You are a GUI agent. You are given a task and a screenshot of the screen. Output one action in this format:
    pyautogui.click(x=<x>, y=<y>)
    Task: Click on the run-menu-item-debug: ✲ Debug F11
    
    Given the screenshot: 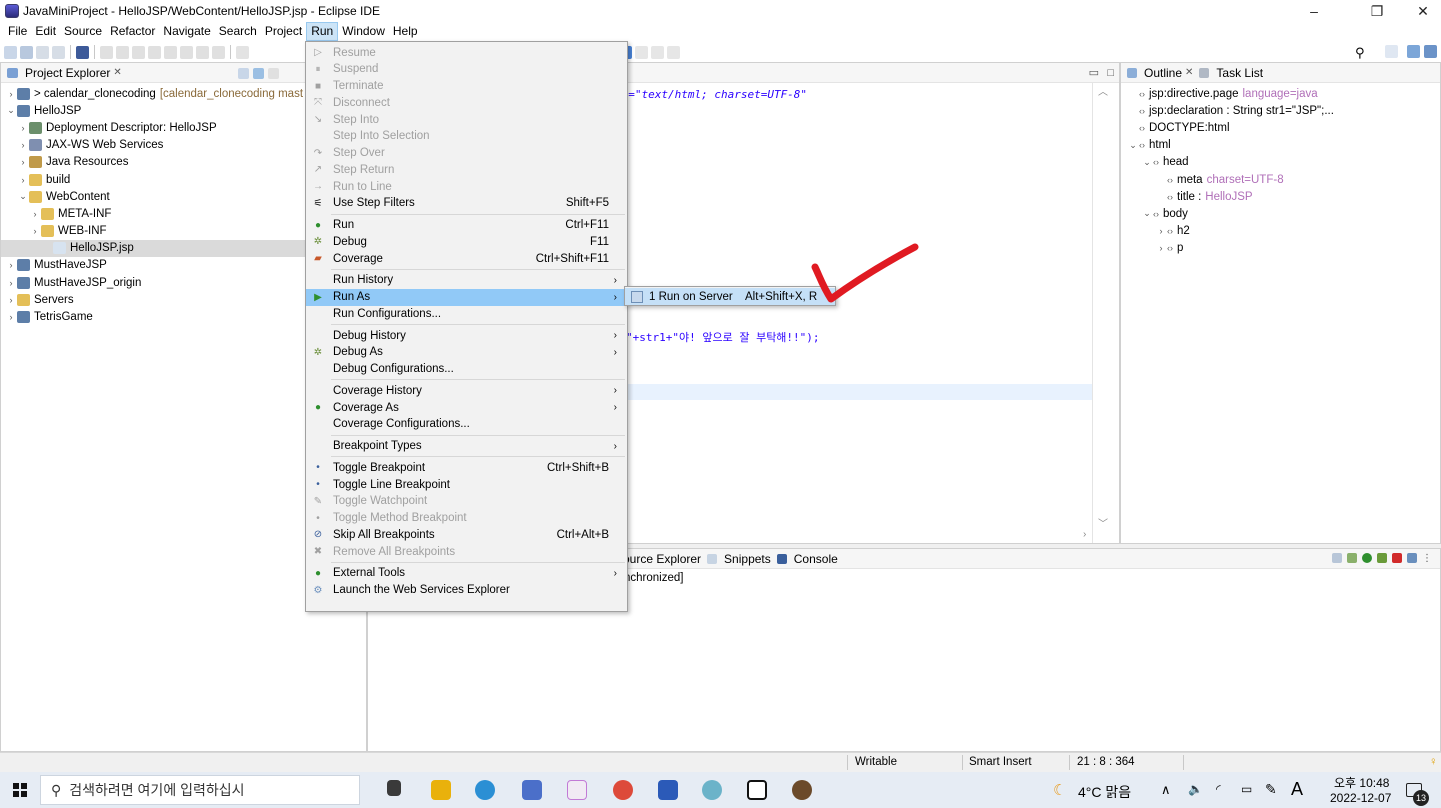 What is the action you would take?
    pyautogui.click(x=466, y=241)
    